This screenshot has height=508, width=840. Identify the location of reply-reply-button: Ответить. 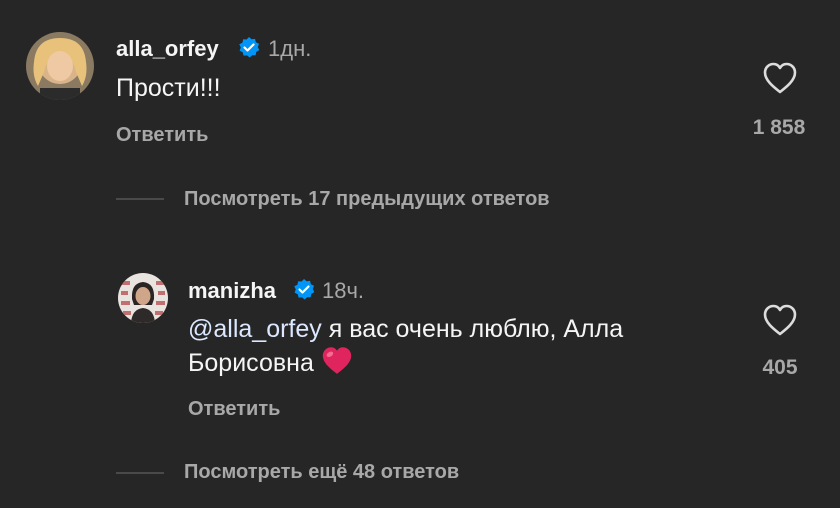
(234, 409).